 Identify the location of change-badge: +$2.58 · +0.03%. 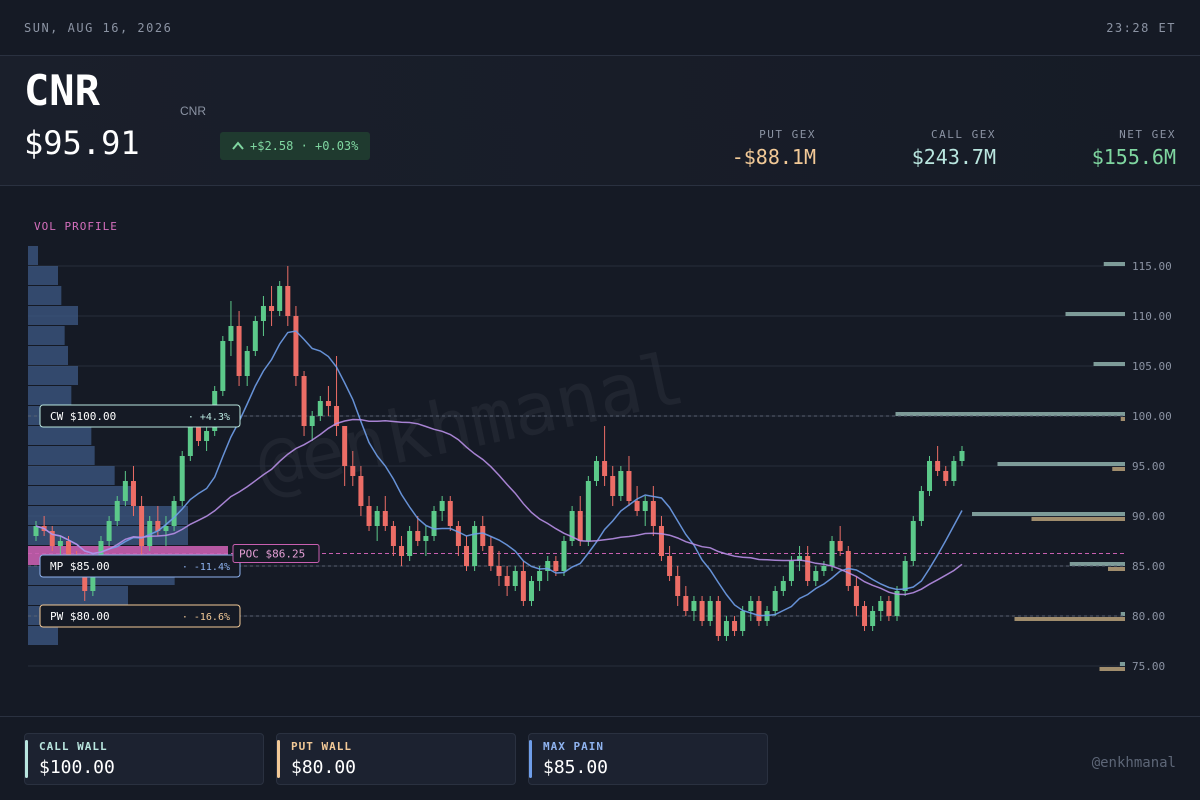
(295, 146).